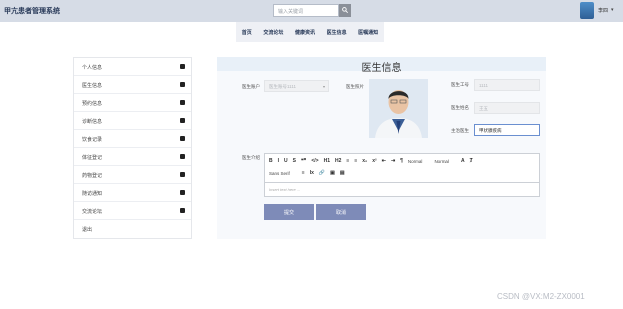  What do you see at coordinates (327, 161) in the screenshot?
I see `h1-button: H1` at bounding box center [327, 161].